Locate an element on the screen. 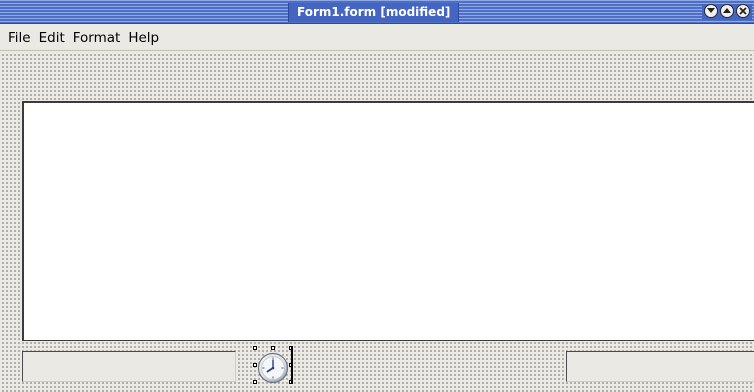  maximize-icon is located at coordinates (727, 11).